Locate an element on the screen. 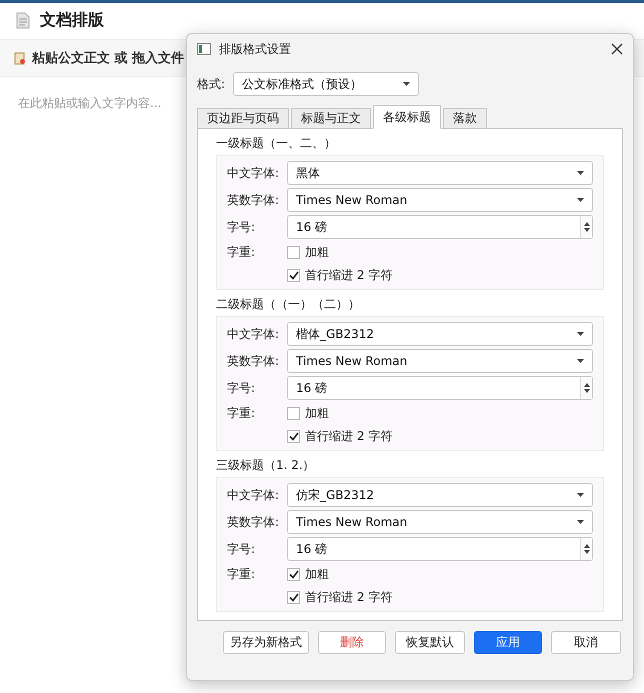 The height and width of the screenshot is (693, 644). section-heading: 三级标题（1. 2.） is located at coordinates (266, 465).